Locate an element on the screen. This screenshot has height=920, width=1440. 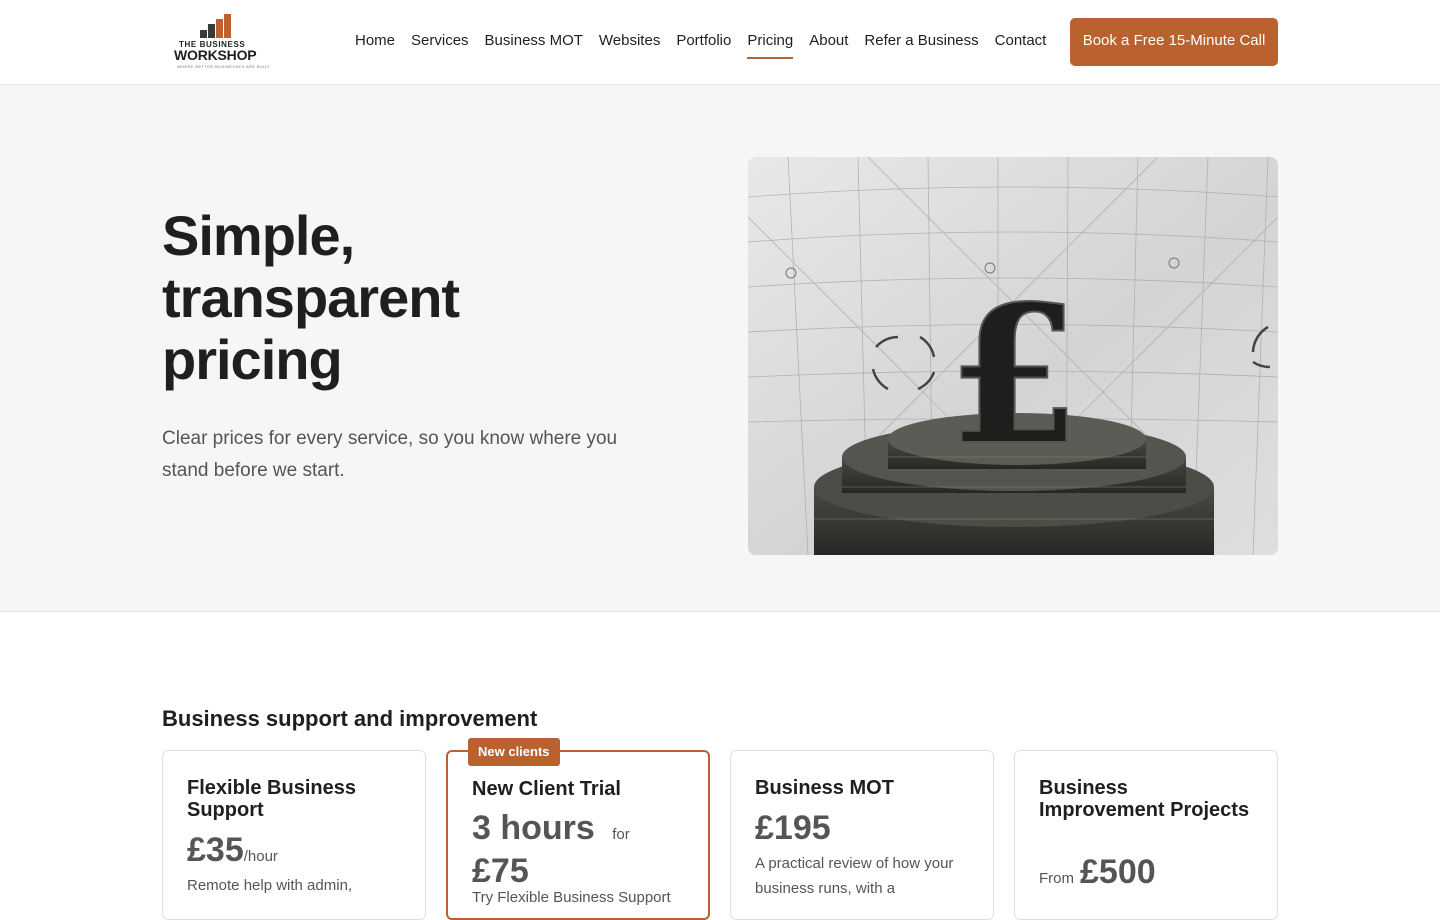
price-value: £35 is located at coordinates (215, 850).